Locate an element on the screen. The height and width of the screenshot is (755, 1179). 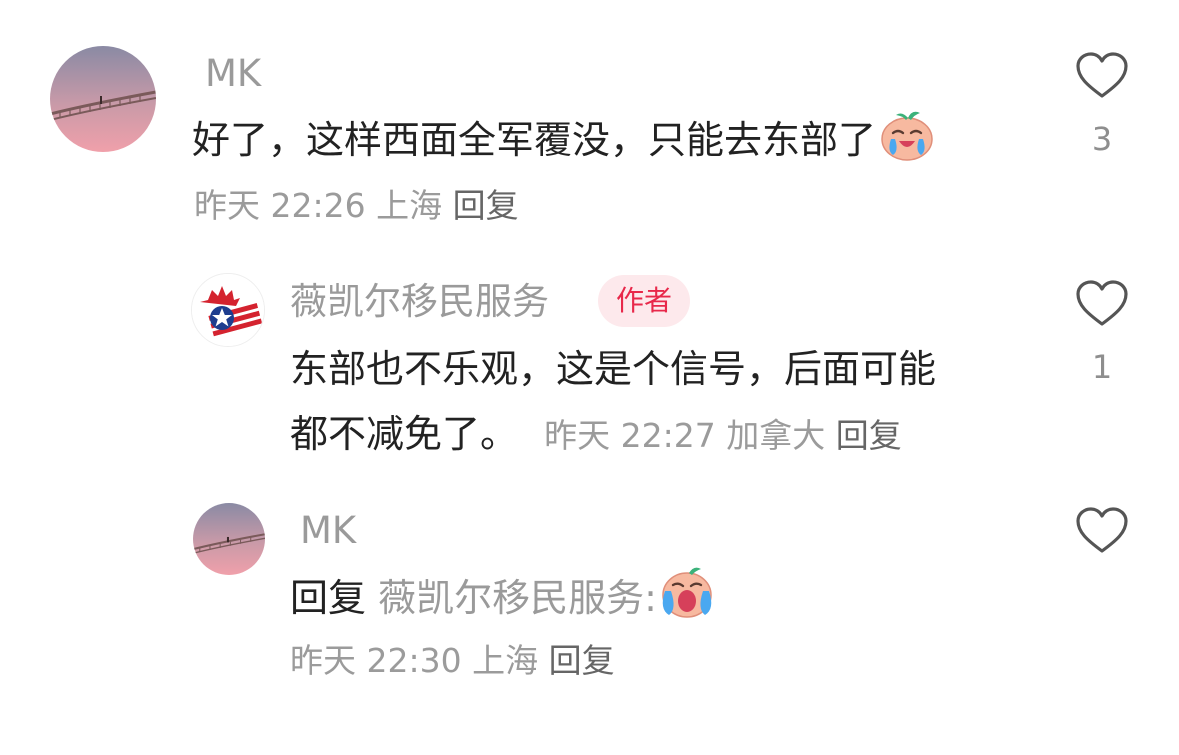
comment-time: 昨天 22:27 is located at coordinates (630, 435).